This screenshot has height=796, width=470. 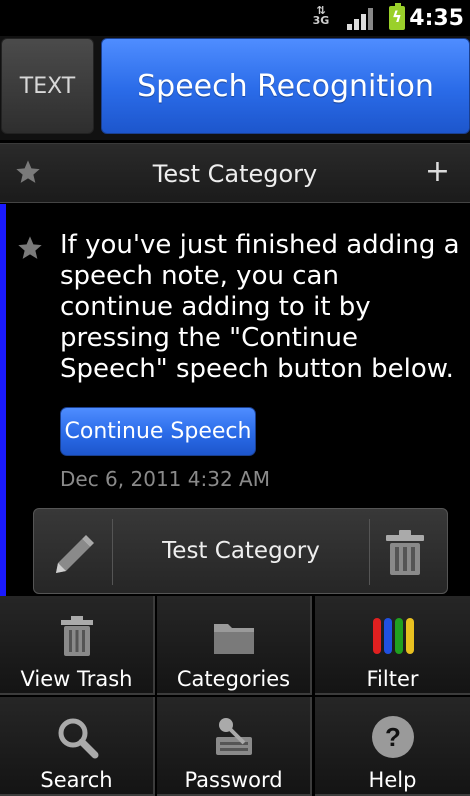 I want to click on menu-item-search: Search, so click(x=77, y=746).